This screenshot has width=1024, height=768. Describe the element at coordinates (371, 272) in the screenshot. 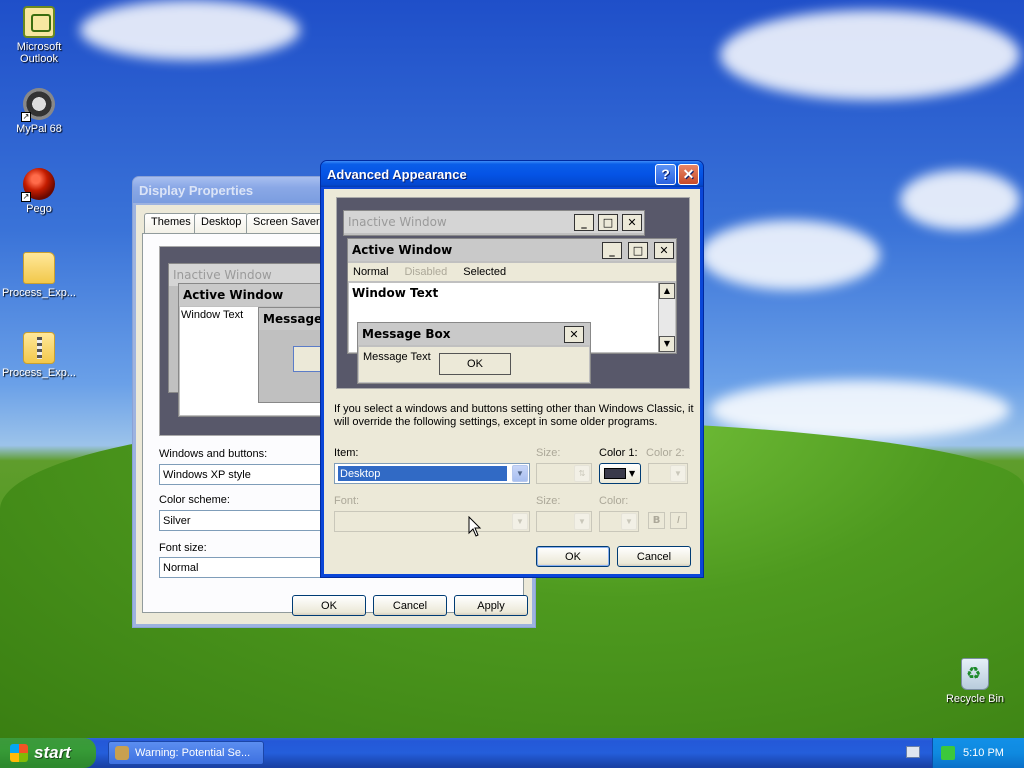

I see `preview-menu-normal: Normal` at that location.